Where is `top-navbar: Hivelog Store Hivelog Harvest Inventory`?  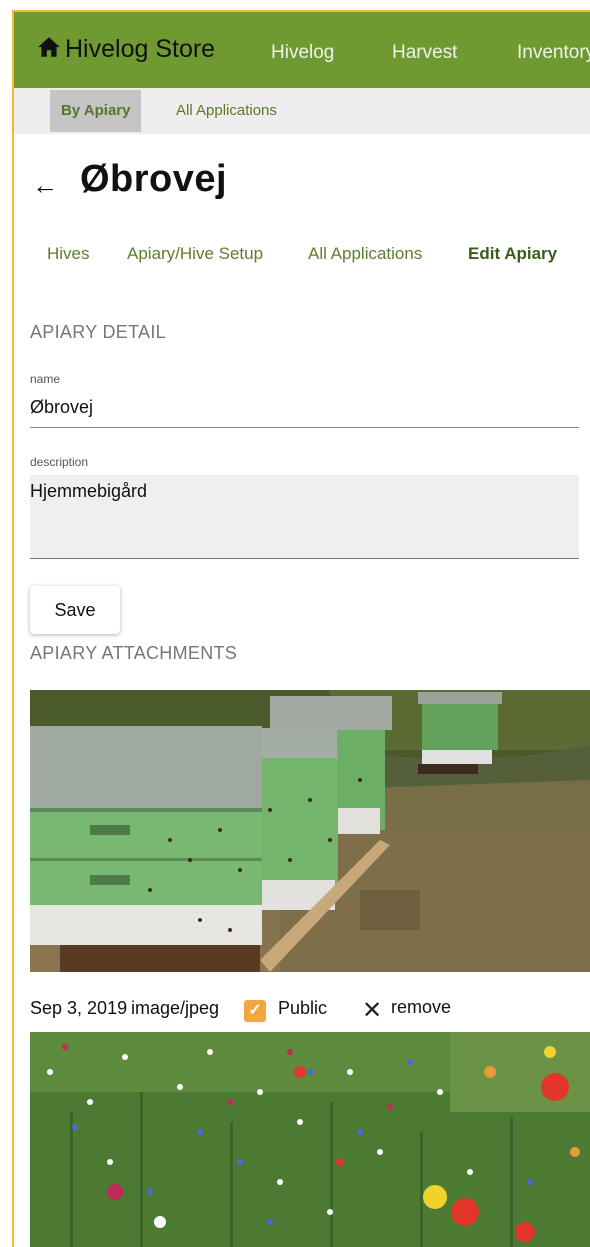 top-navbar: Hivelog Store Hivelog Harvest Inventory is located at coordinates (302, 50).